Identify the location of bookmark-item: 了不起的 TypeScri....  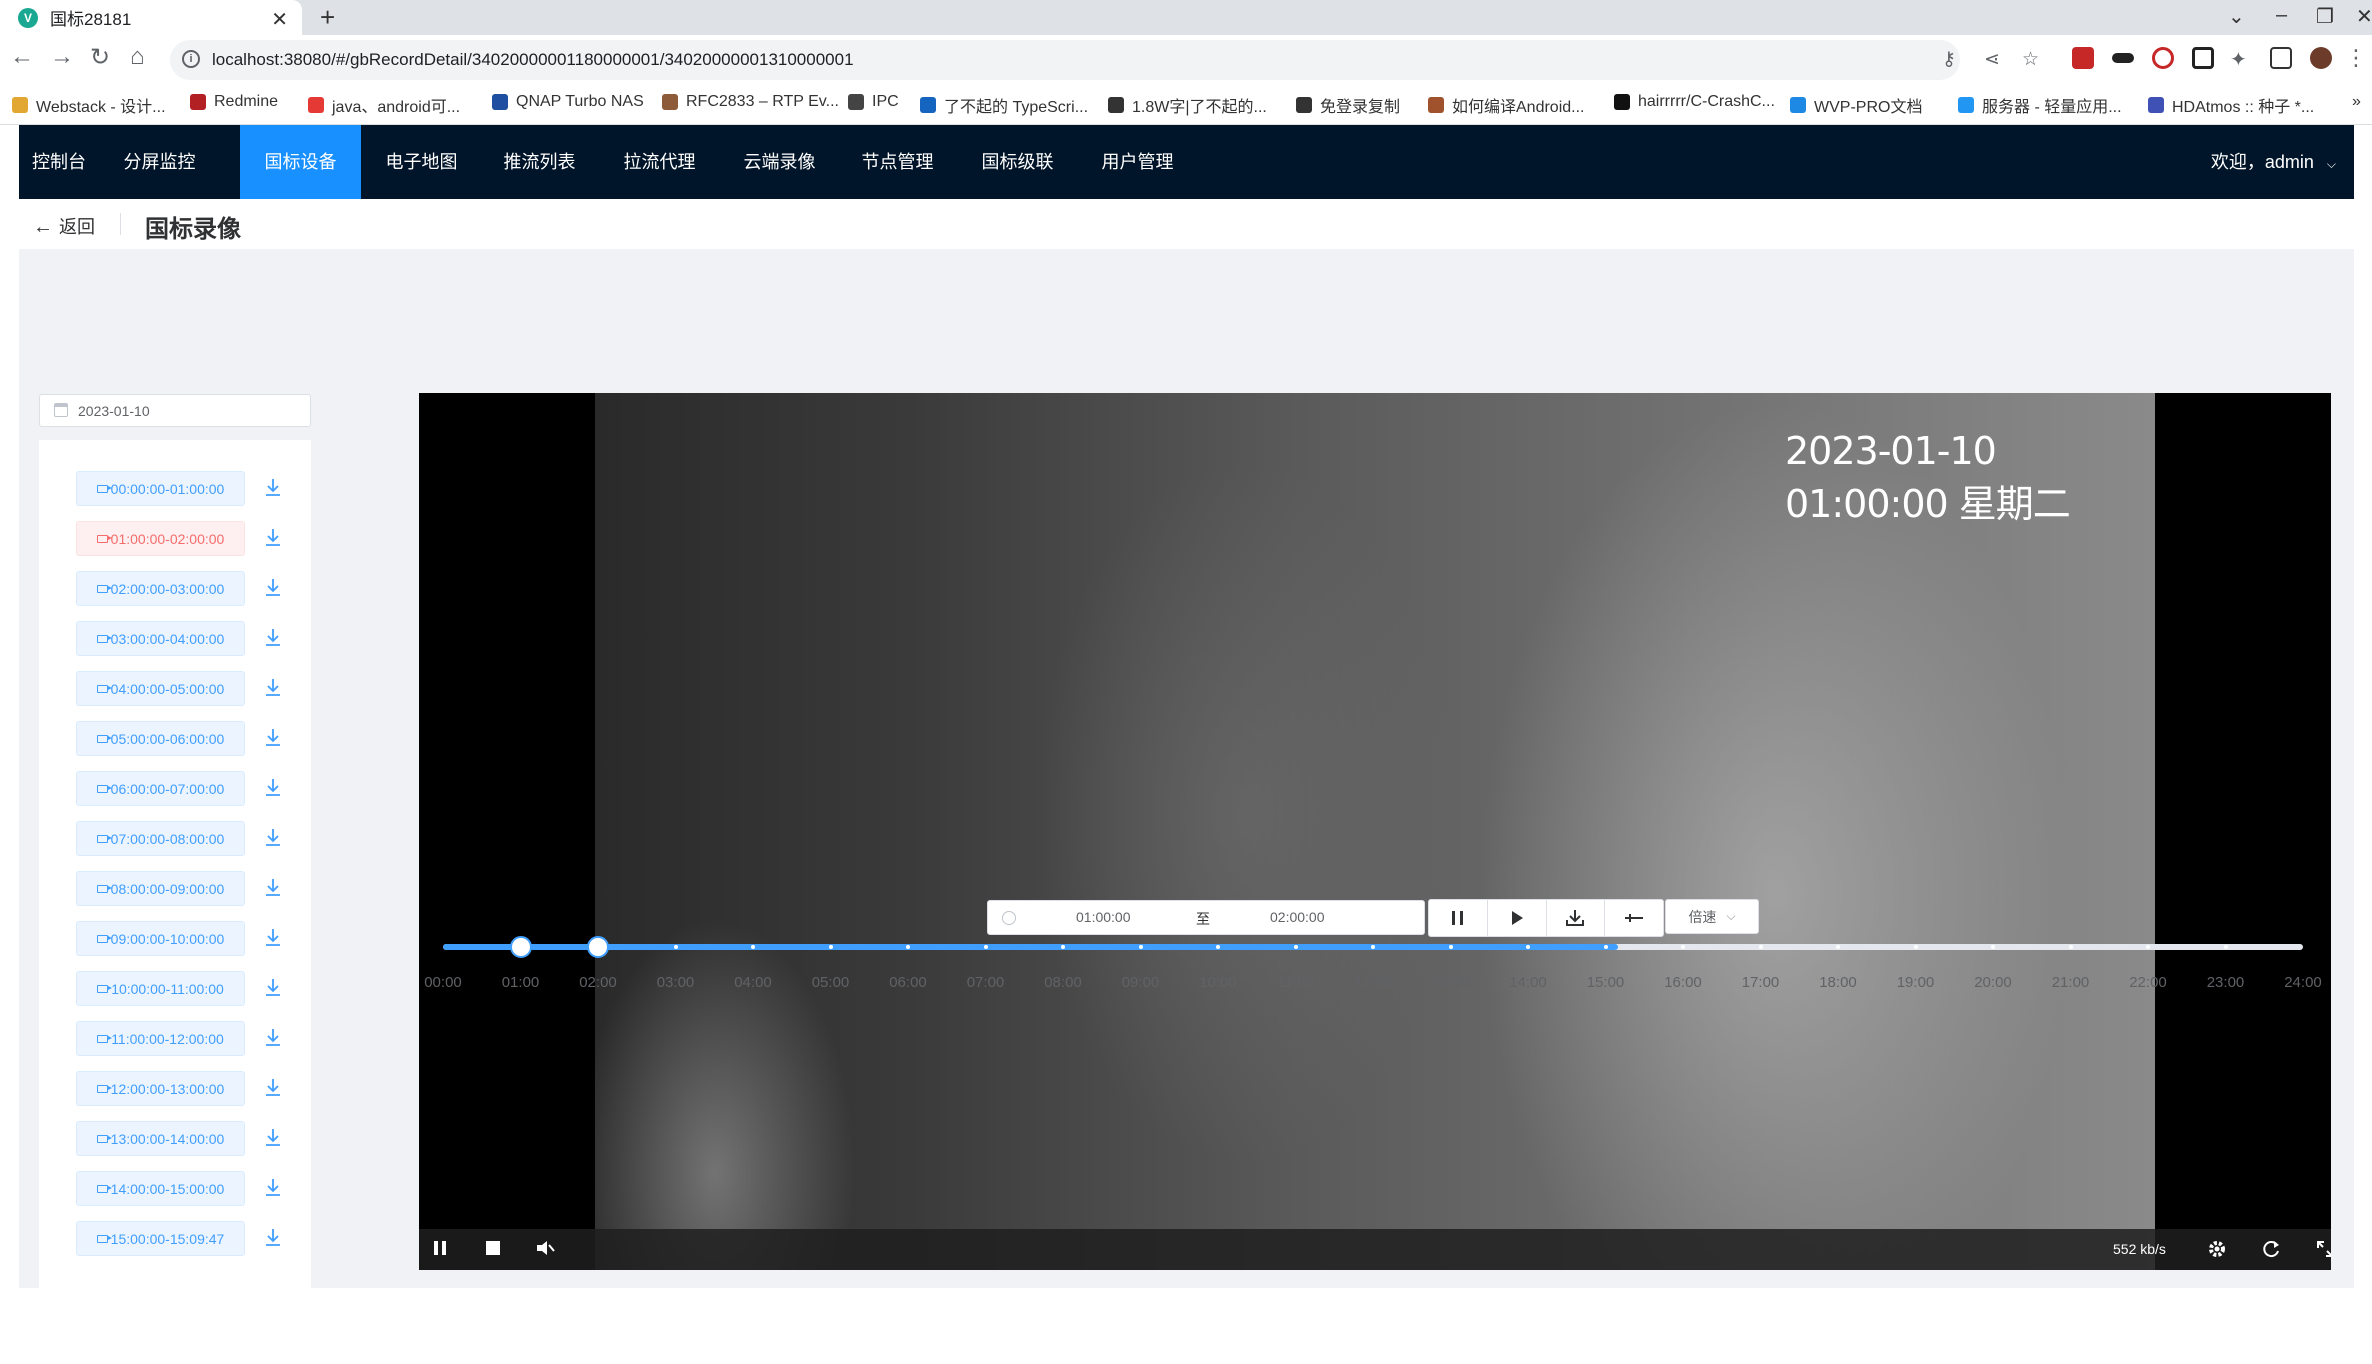
(1004, 105).